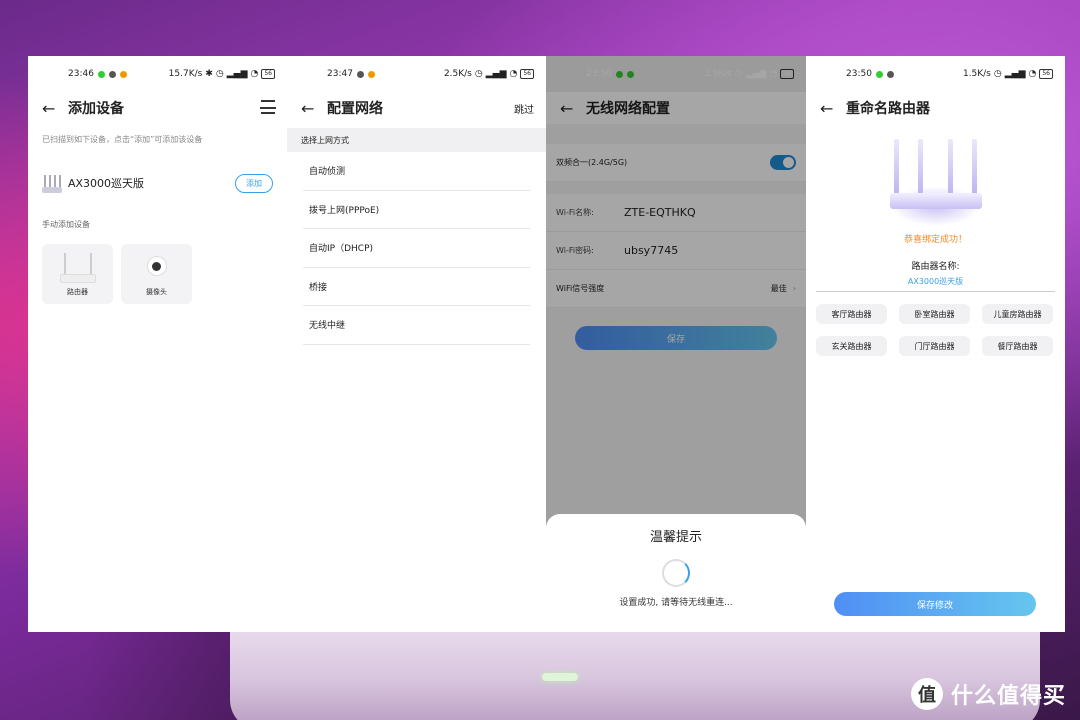 The height and width of the screenshot is (720, 1080). Describe the element at coordinates (851, 314) in the screenshot. I see `suggestion-chip: 客厅路由器` at that location.